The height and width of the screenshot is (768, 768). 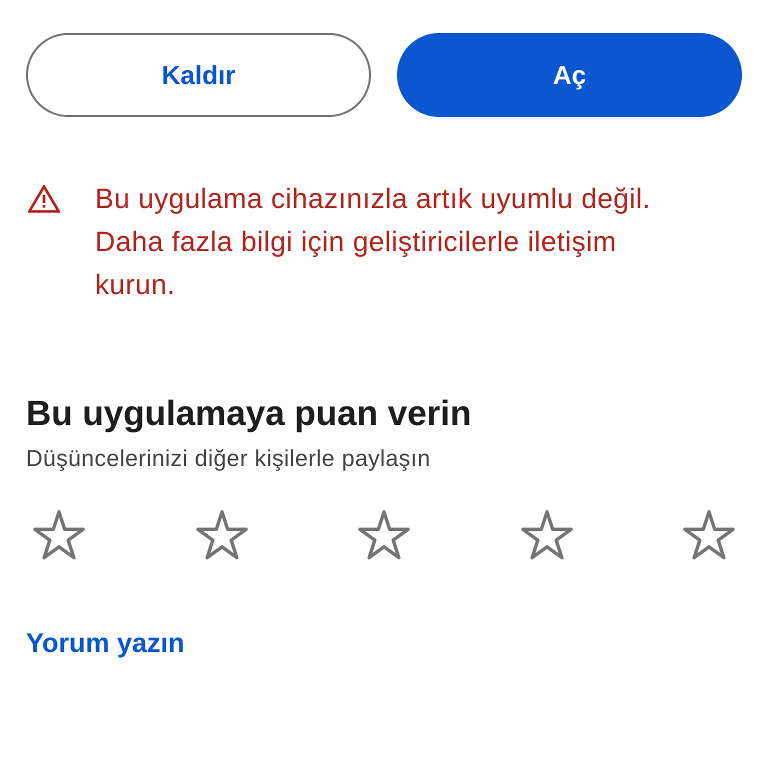 I want to click on compatibility-warning: Bu uygulama cihazınızla artık uyumlu değil. Daha fazla bilgi için geliştiricilerle iletişim kurun., so click(x=373, y=242).